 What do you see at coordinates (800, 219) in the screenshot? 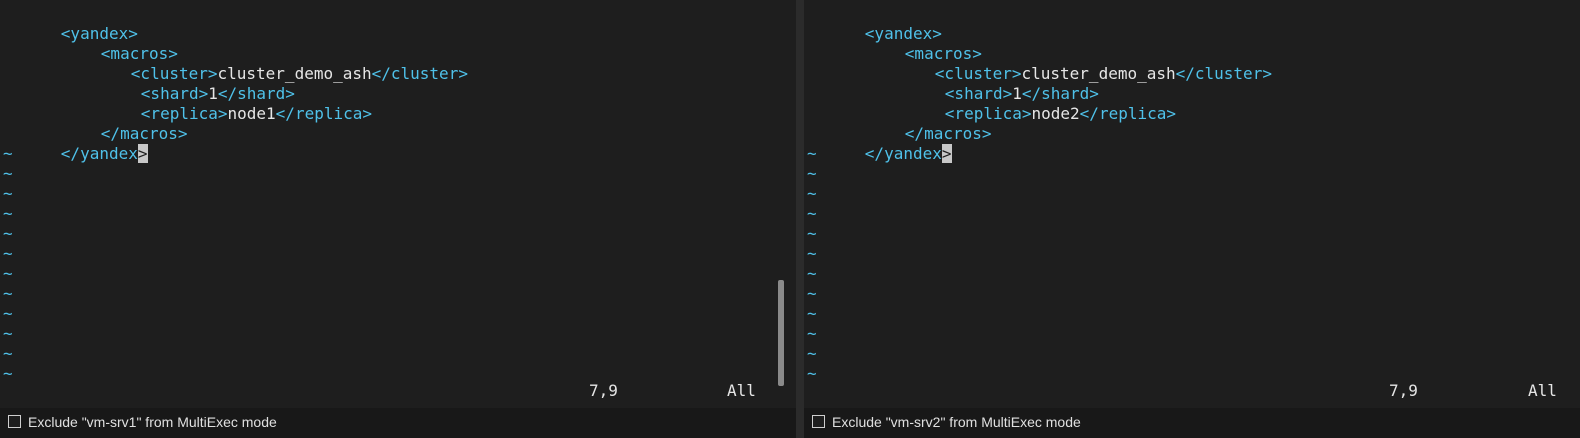
I see `pane-divider` at bounding box center [800, 219].